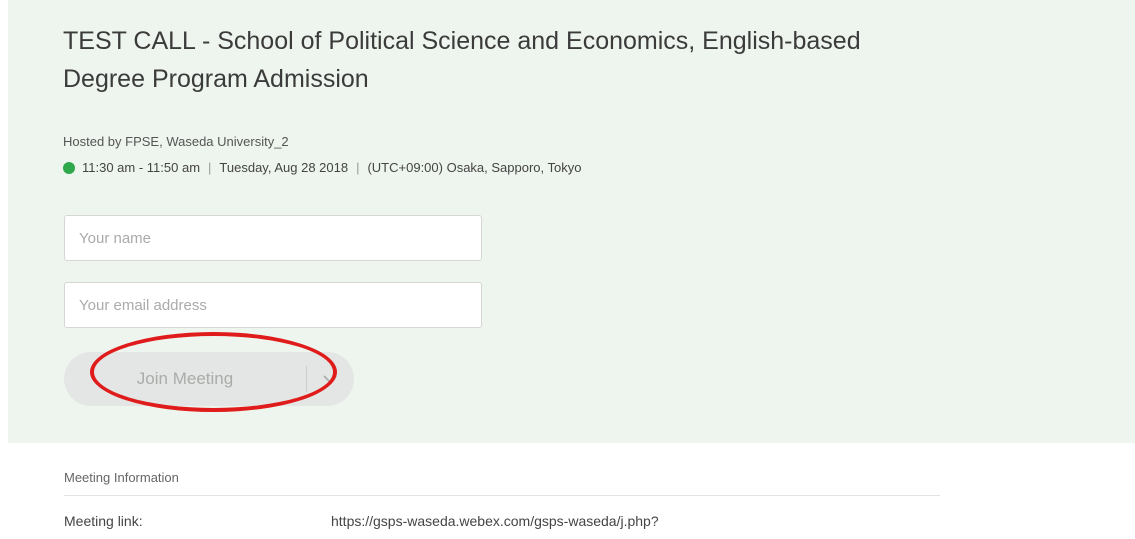 The width and height of the screenshot is (1135, 539). Describe the element at coordinates (141, 167) in the screenshot. I see `meeting-time-range: 11:30 am - 11:50 am` at that location.